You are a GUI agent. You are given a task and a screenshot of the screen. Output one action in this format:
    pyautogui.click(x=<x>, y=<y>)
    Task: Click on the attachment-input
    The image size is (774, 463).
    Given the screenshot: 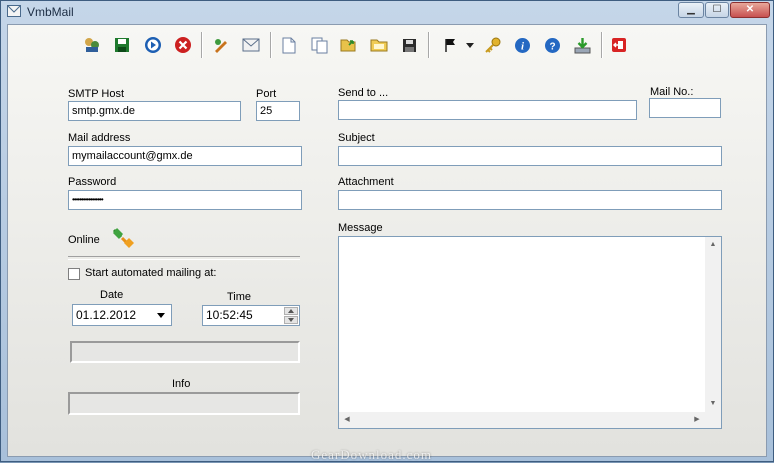 What is the action you would take?
    pyautogui.click(x=530, y=200)
    